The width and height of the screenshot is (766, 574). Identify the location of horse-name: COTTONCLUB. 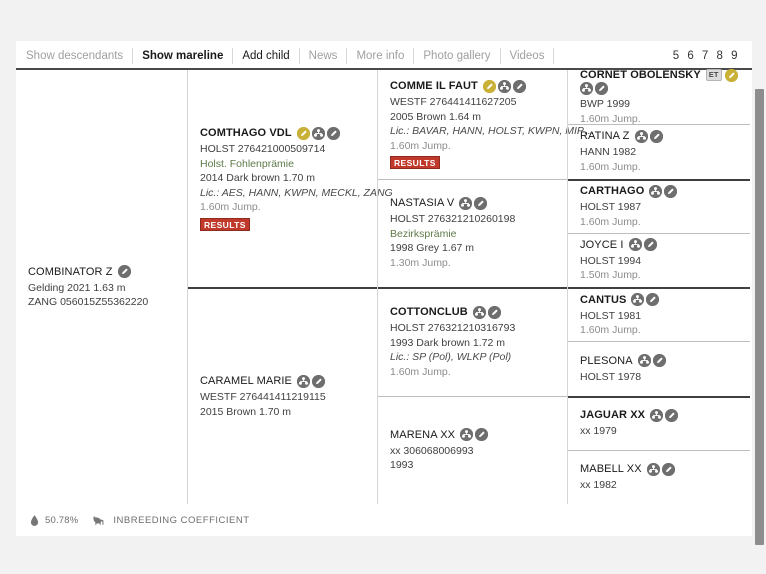
(429, 312).